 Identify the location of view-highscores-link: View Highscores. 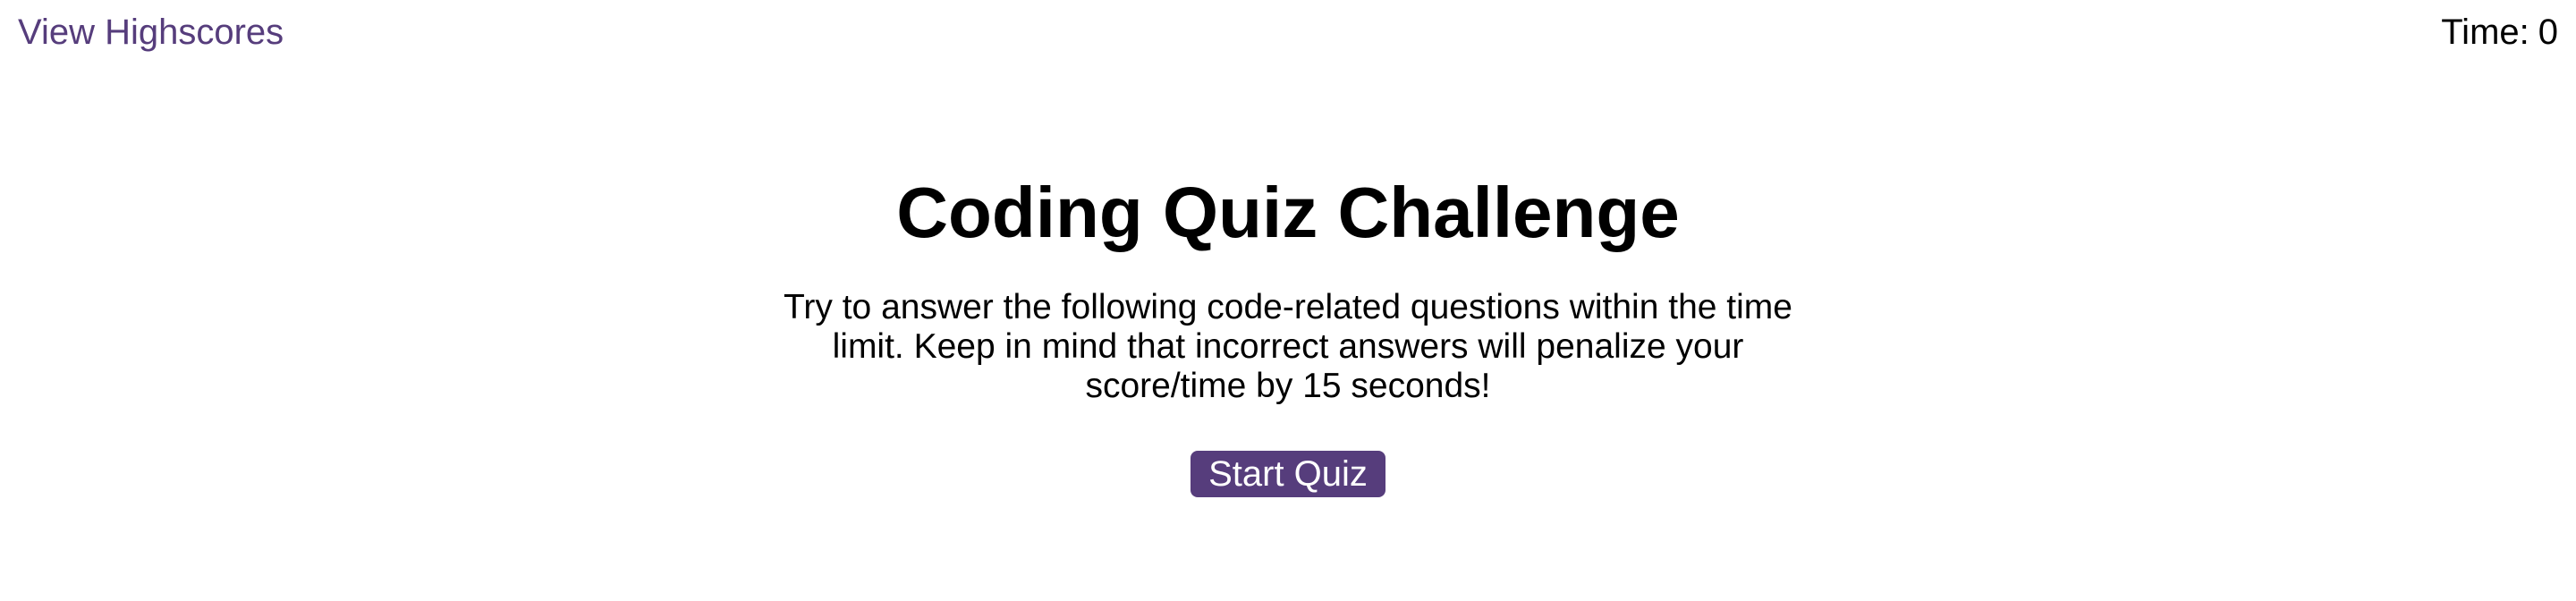
(151, 32).